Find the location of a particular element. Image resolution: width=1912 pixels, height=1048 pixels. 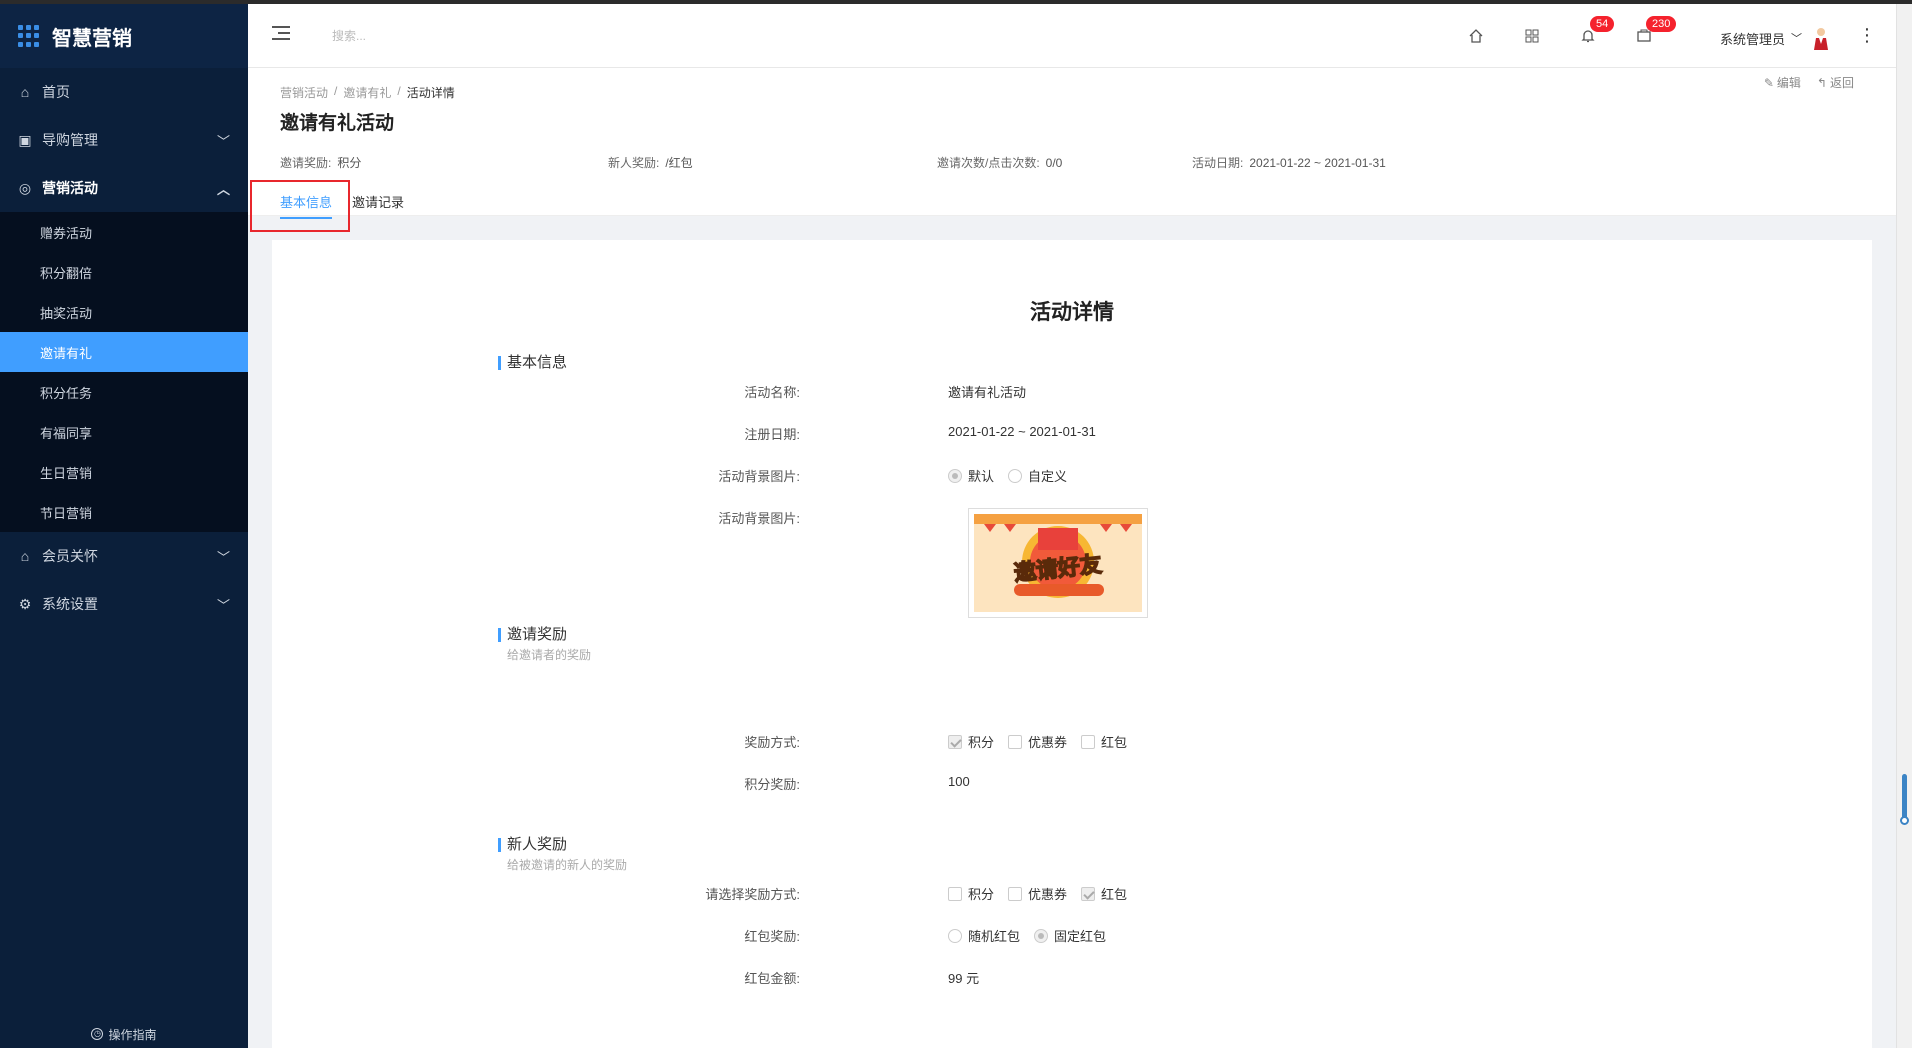

field-label: 注册日期: is located at coordinates (772, 434).